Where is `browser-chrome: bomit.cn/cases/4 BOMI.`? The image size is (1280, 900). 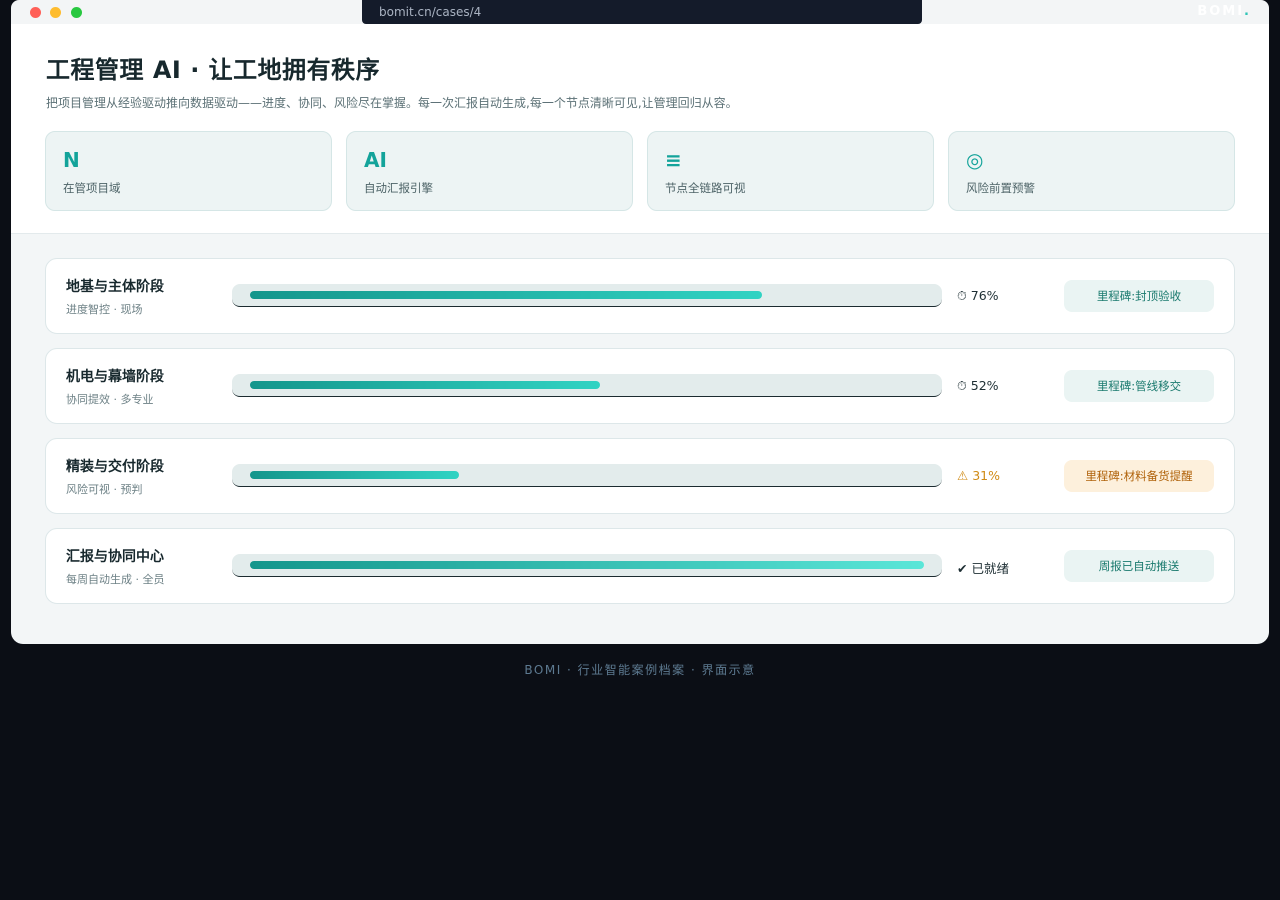
browser-chrome: bomit.cn/cases/4 BOMI. is located at coordinates (640, 12).